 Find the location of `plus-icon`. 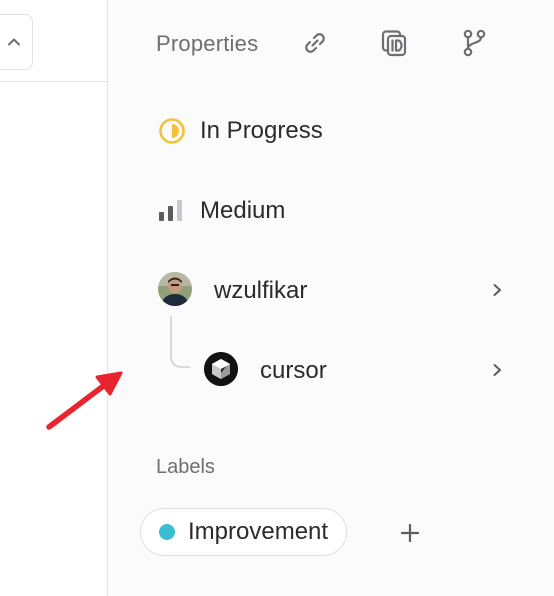

plus-icon is located at coordinates (410, 533).